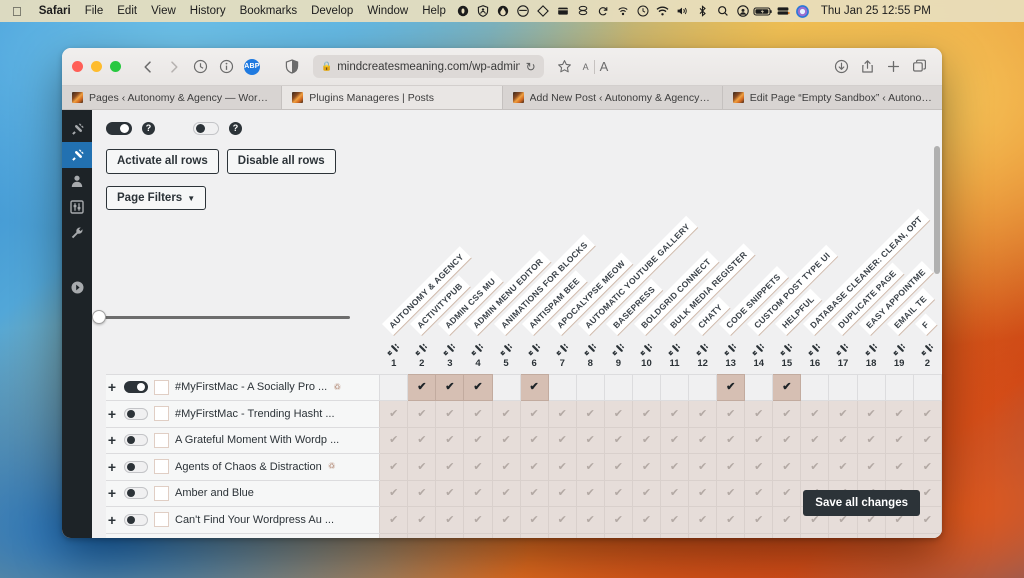 The width and height of the screenshot is (1024, 578). What do you see at coordinates (483, 11) in the screenshot?
I see `shield-user-icon` at bounding box center [483, 11].